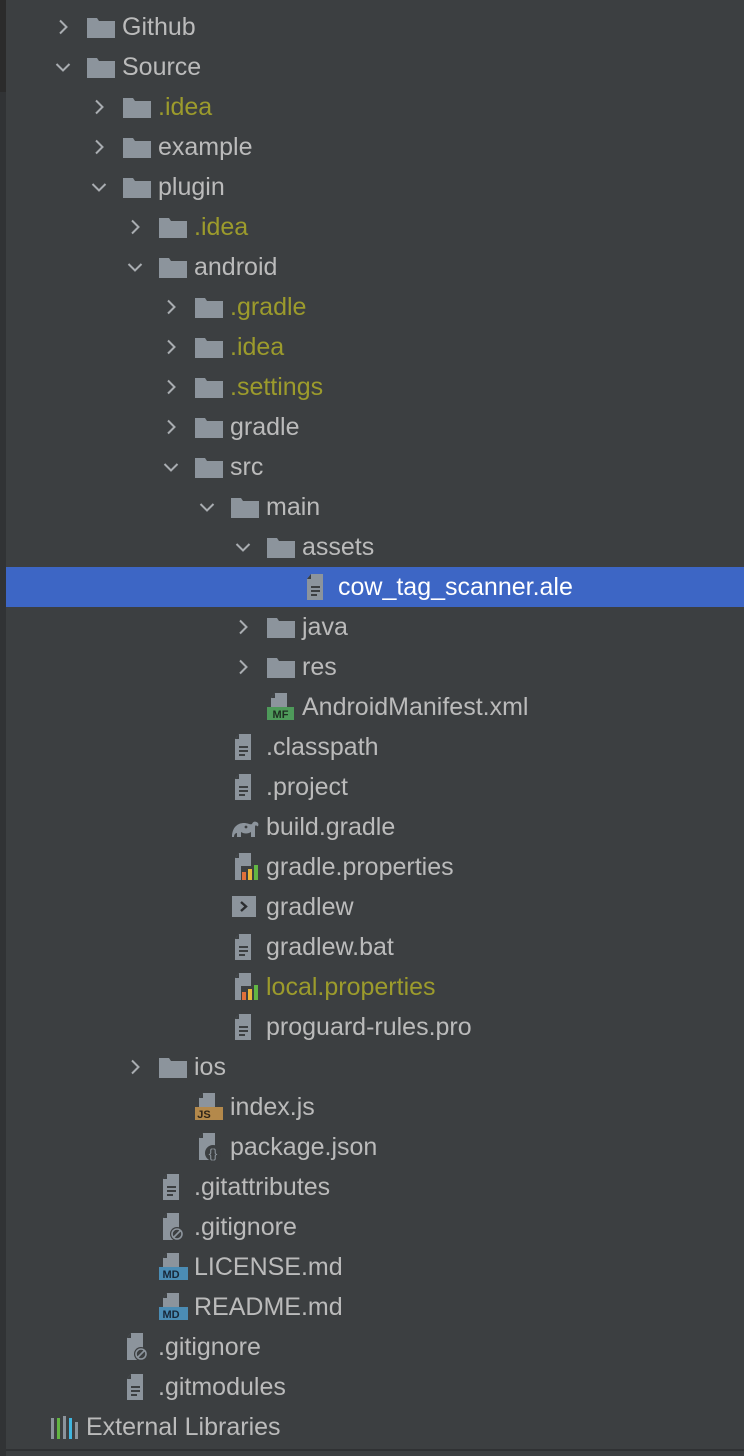 This screenshot has height=1456, width=744. I want to click on tree-node-label: local.properties, so click(351, 987).